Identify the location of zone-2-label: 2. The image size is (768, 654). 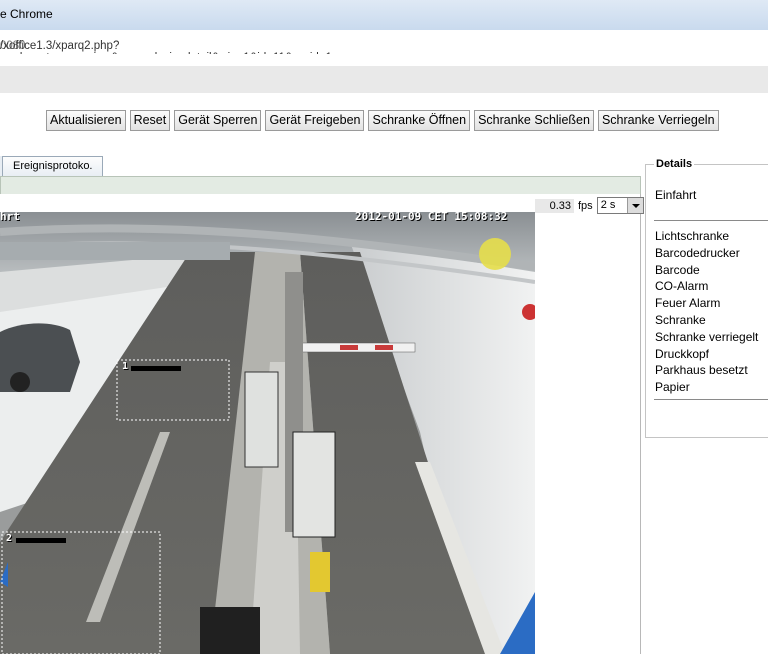
(9, 538).